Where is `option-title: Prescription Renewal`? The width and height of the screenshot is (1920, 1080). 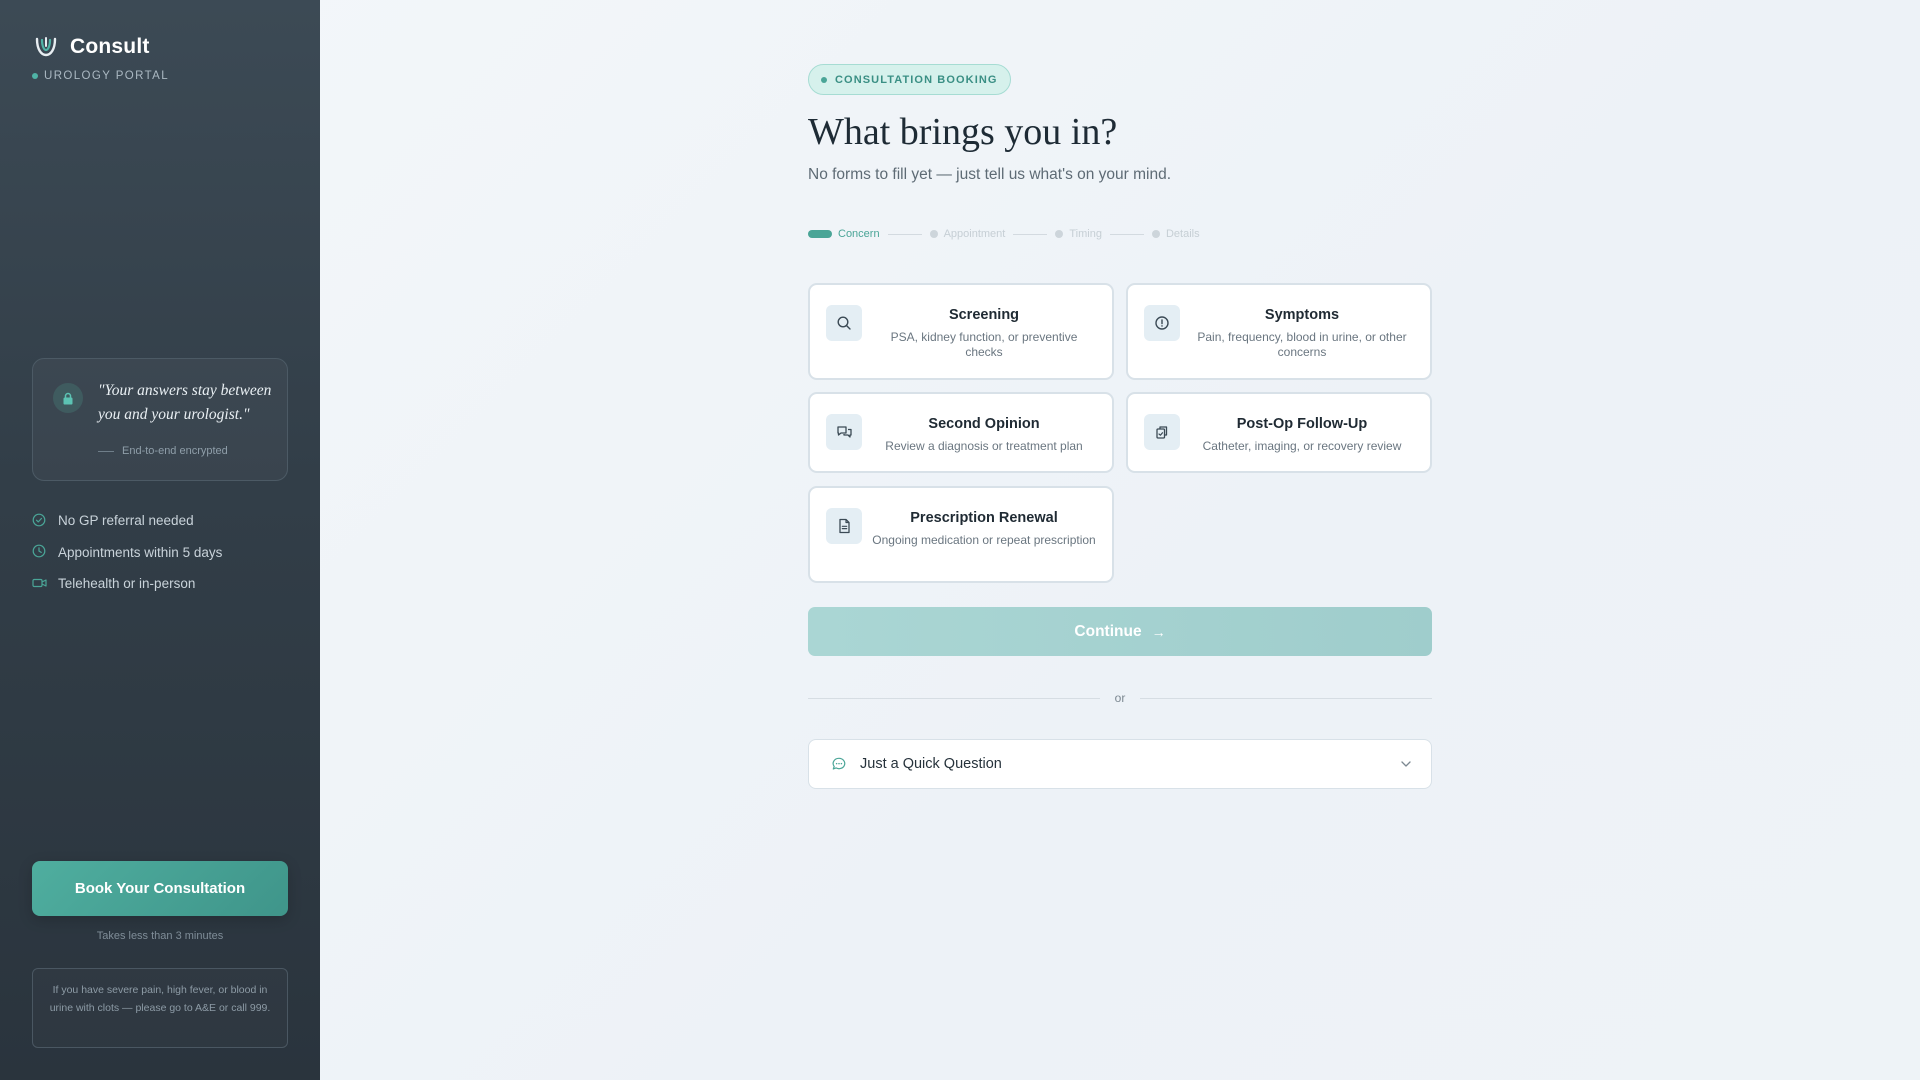
option-title: Prescription Renewal is located at coordinates (984, 518).